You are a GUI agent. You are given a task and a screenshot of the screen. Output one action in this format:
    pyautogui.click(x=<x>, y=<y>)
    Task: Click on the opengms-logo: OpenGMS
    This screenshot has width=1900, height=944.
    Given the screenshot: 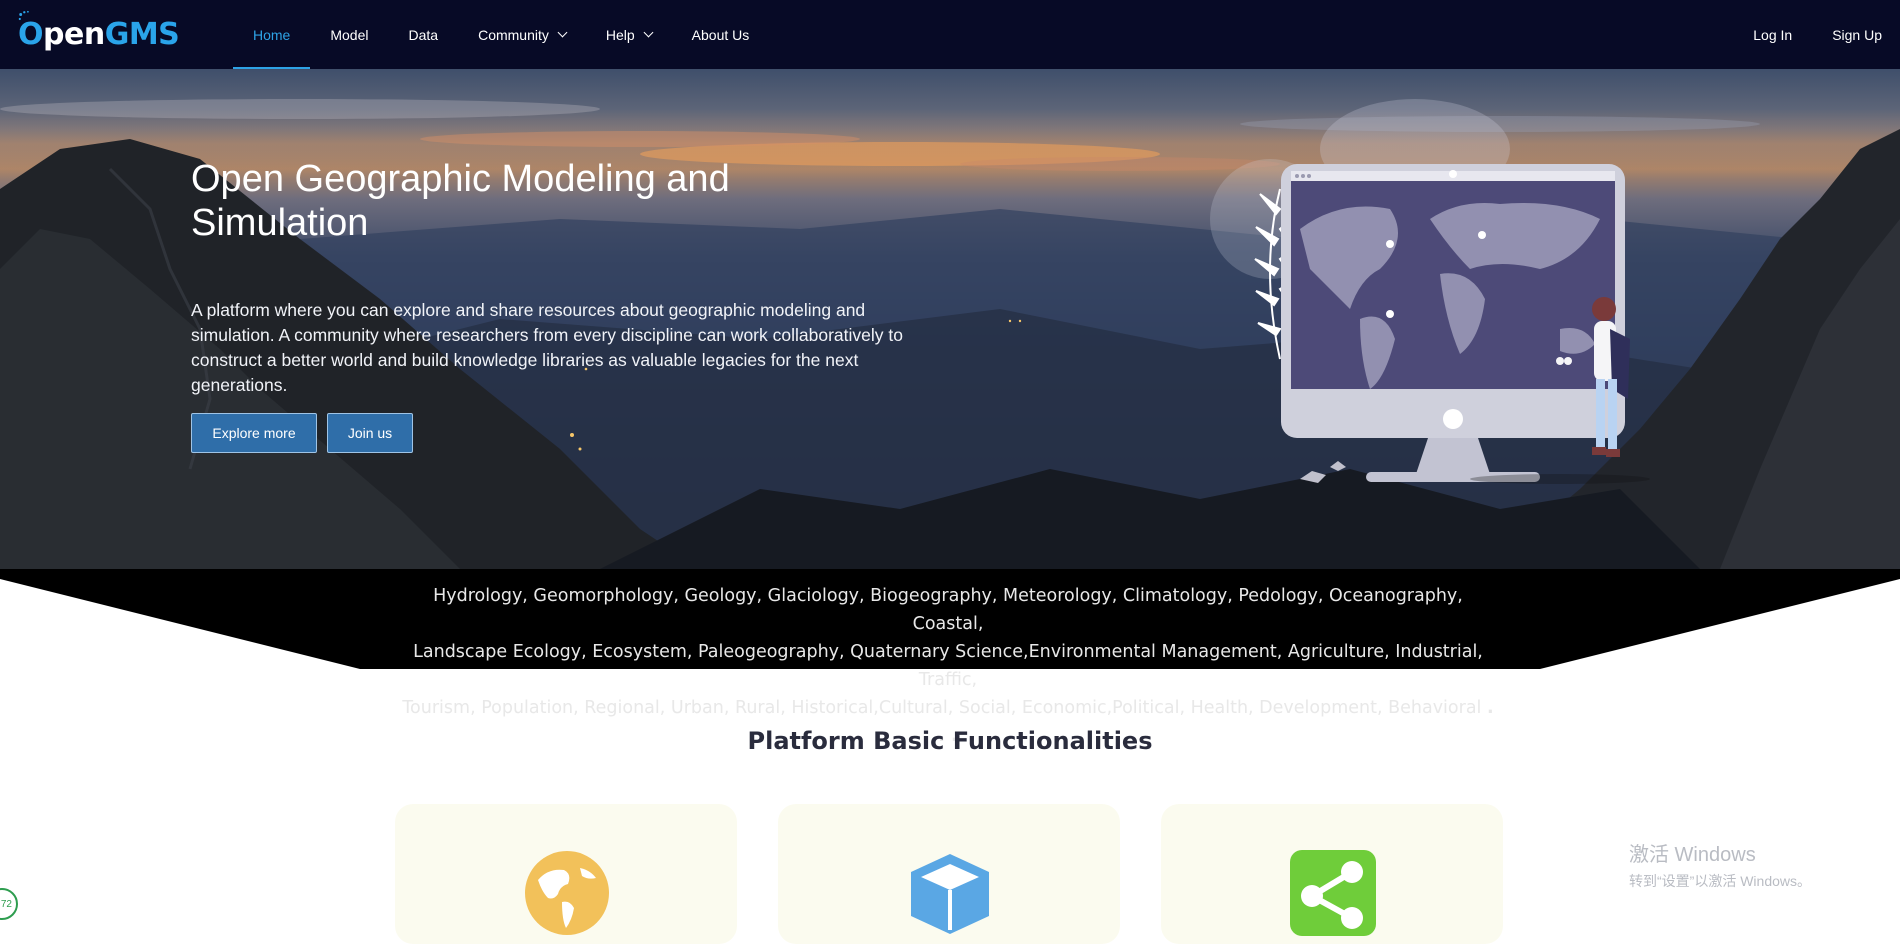 What is the action you would take?
    pyautogui.click(x=99, y=34)
    